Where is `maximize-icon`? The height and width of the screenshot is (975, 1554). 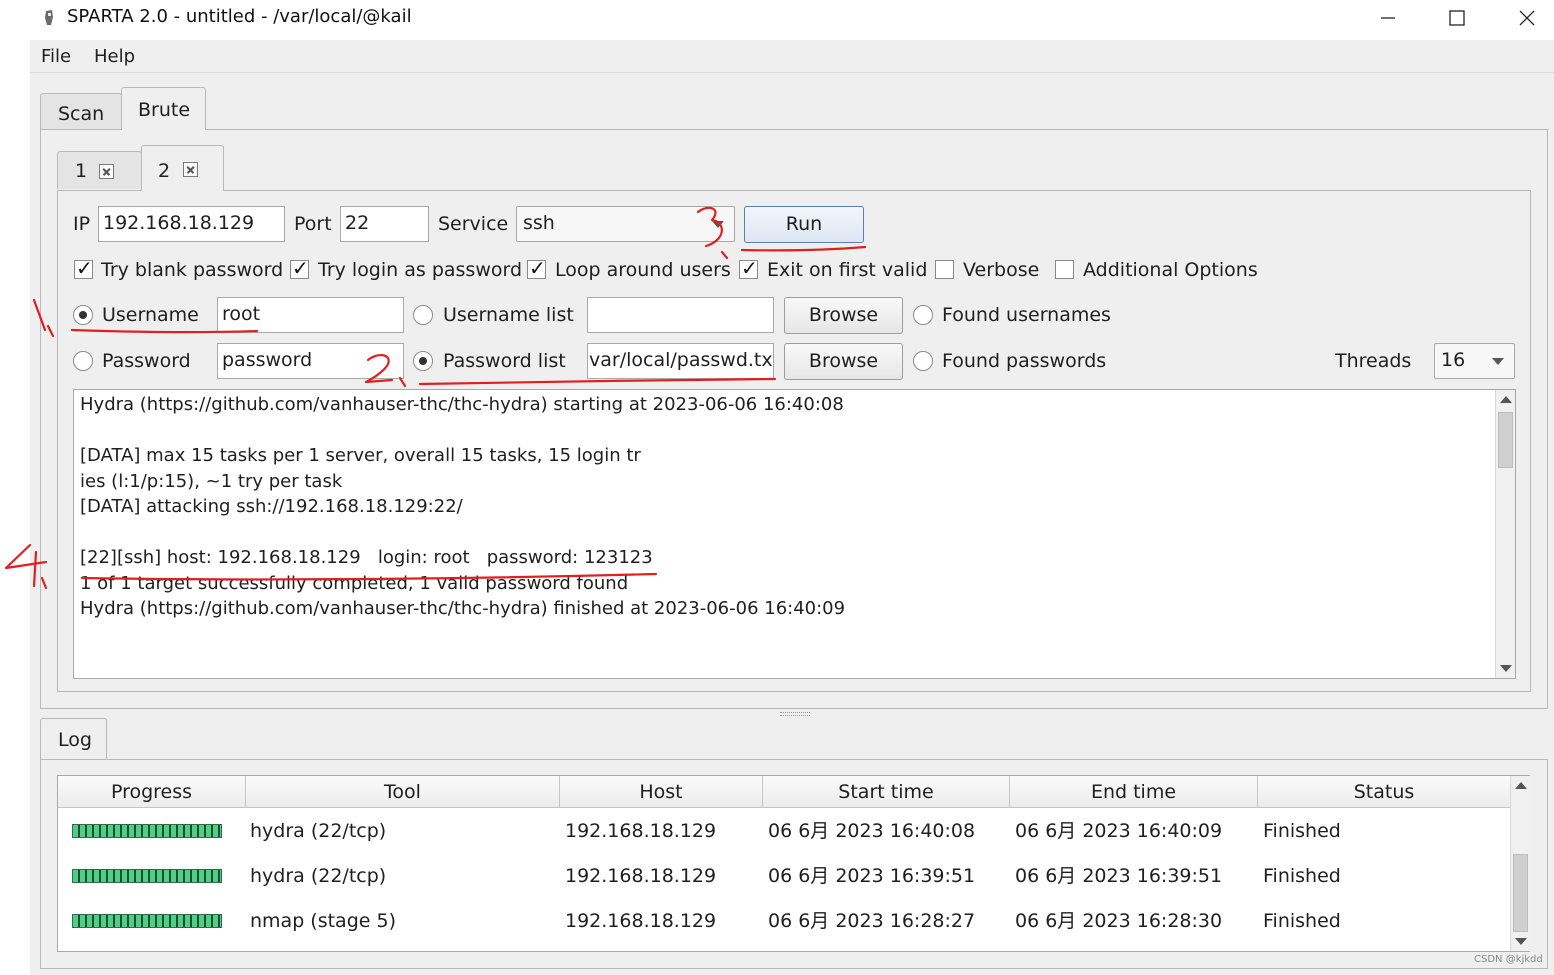
maximize-icon is located at coordinates (1457, 18).